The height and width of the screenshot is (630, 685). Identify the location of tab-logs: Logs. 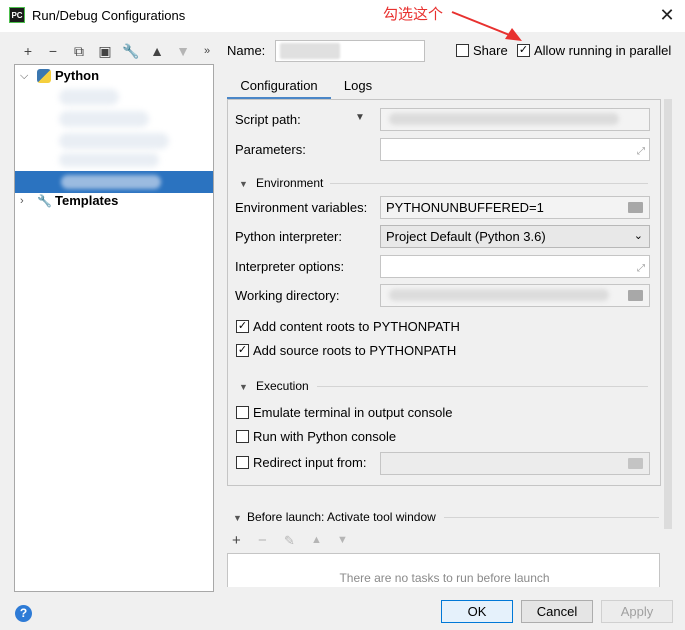
(358, 86).